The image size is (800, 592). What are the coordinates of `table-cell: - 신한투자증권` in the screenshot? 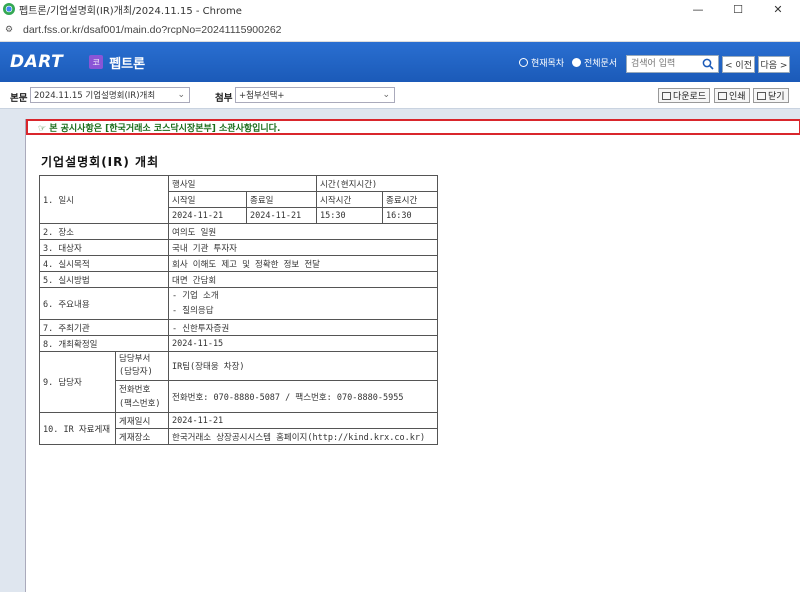 It's located at (303, 327).